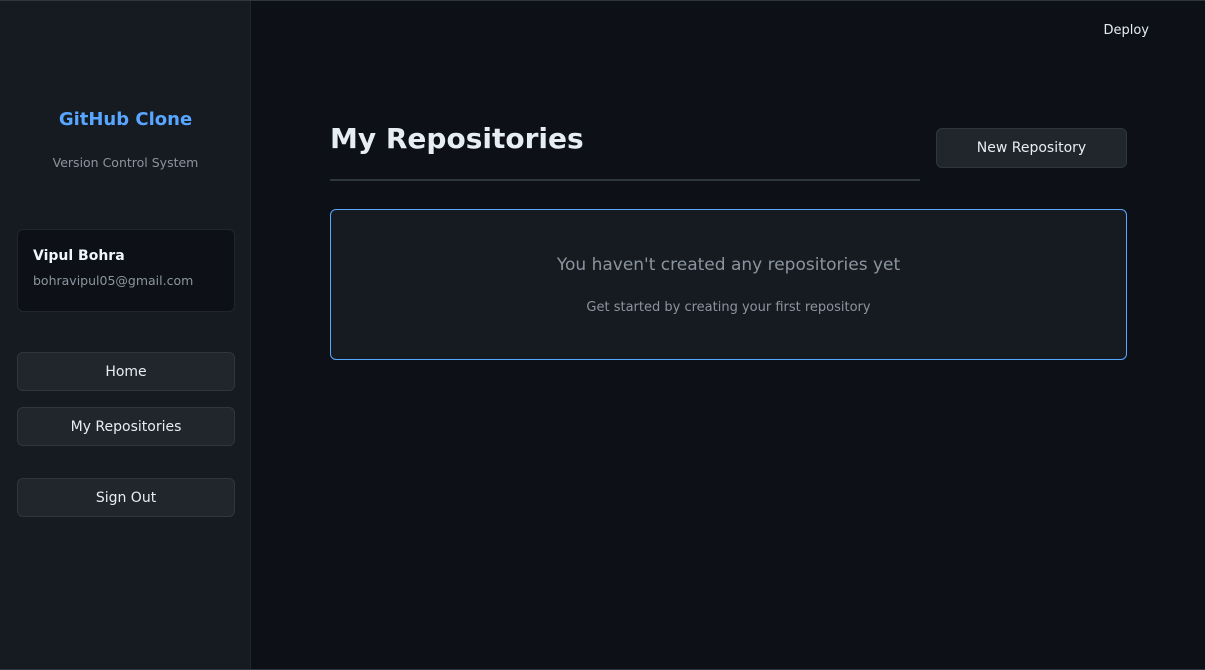 The image size is (1205, 670). What do you see at coordinates (126, 270) in the screenshot?
I see `user-card: Vipul Bohra bohravipul05@gmail.com` at bounding box center [126, 270].